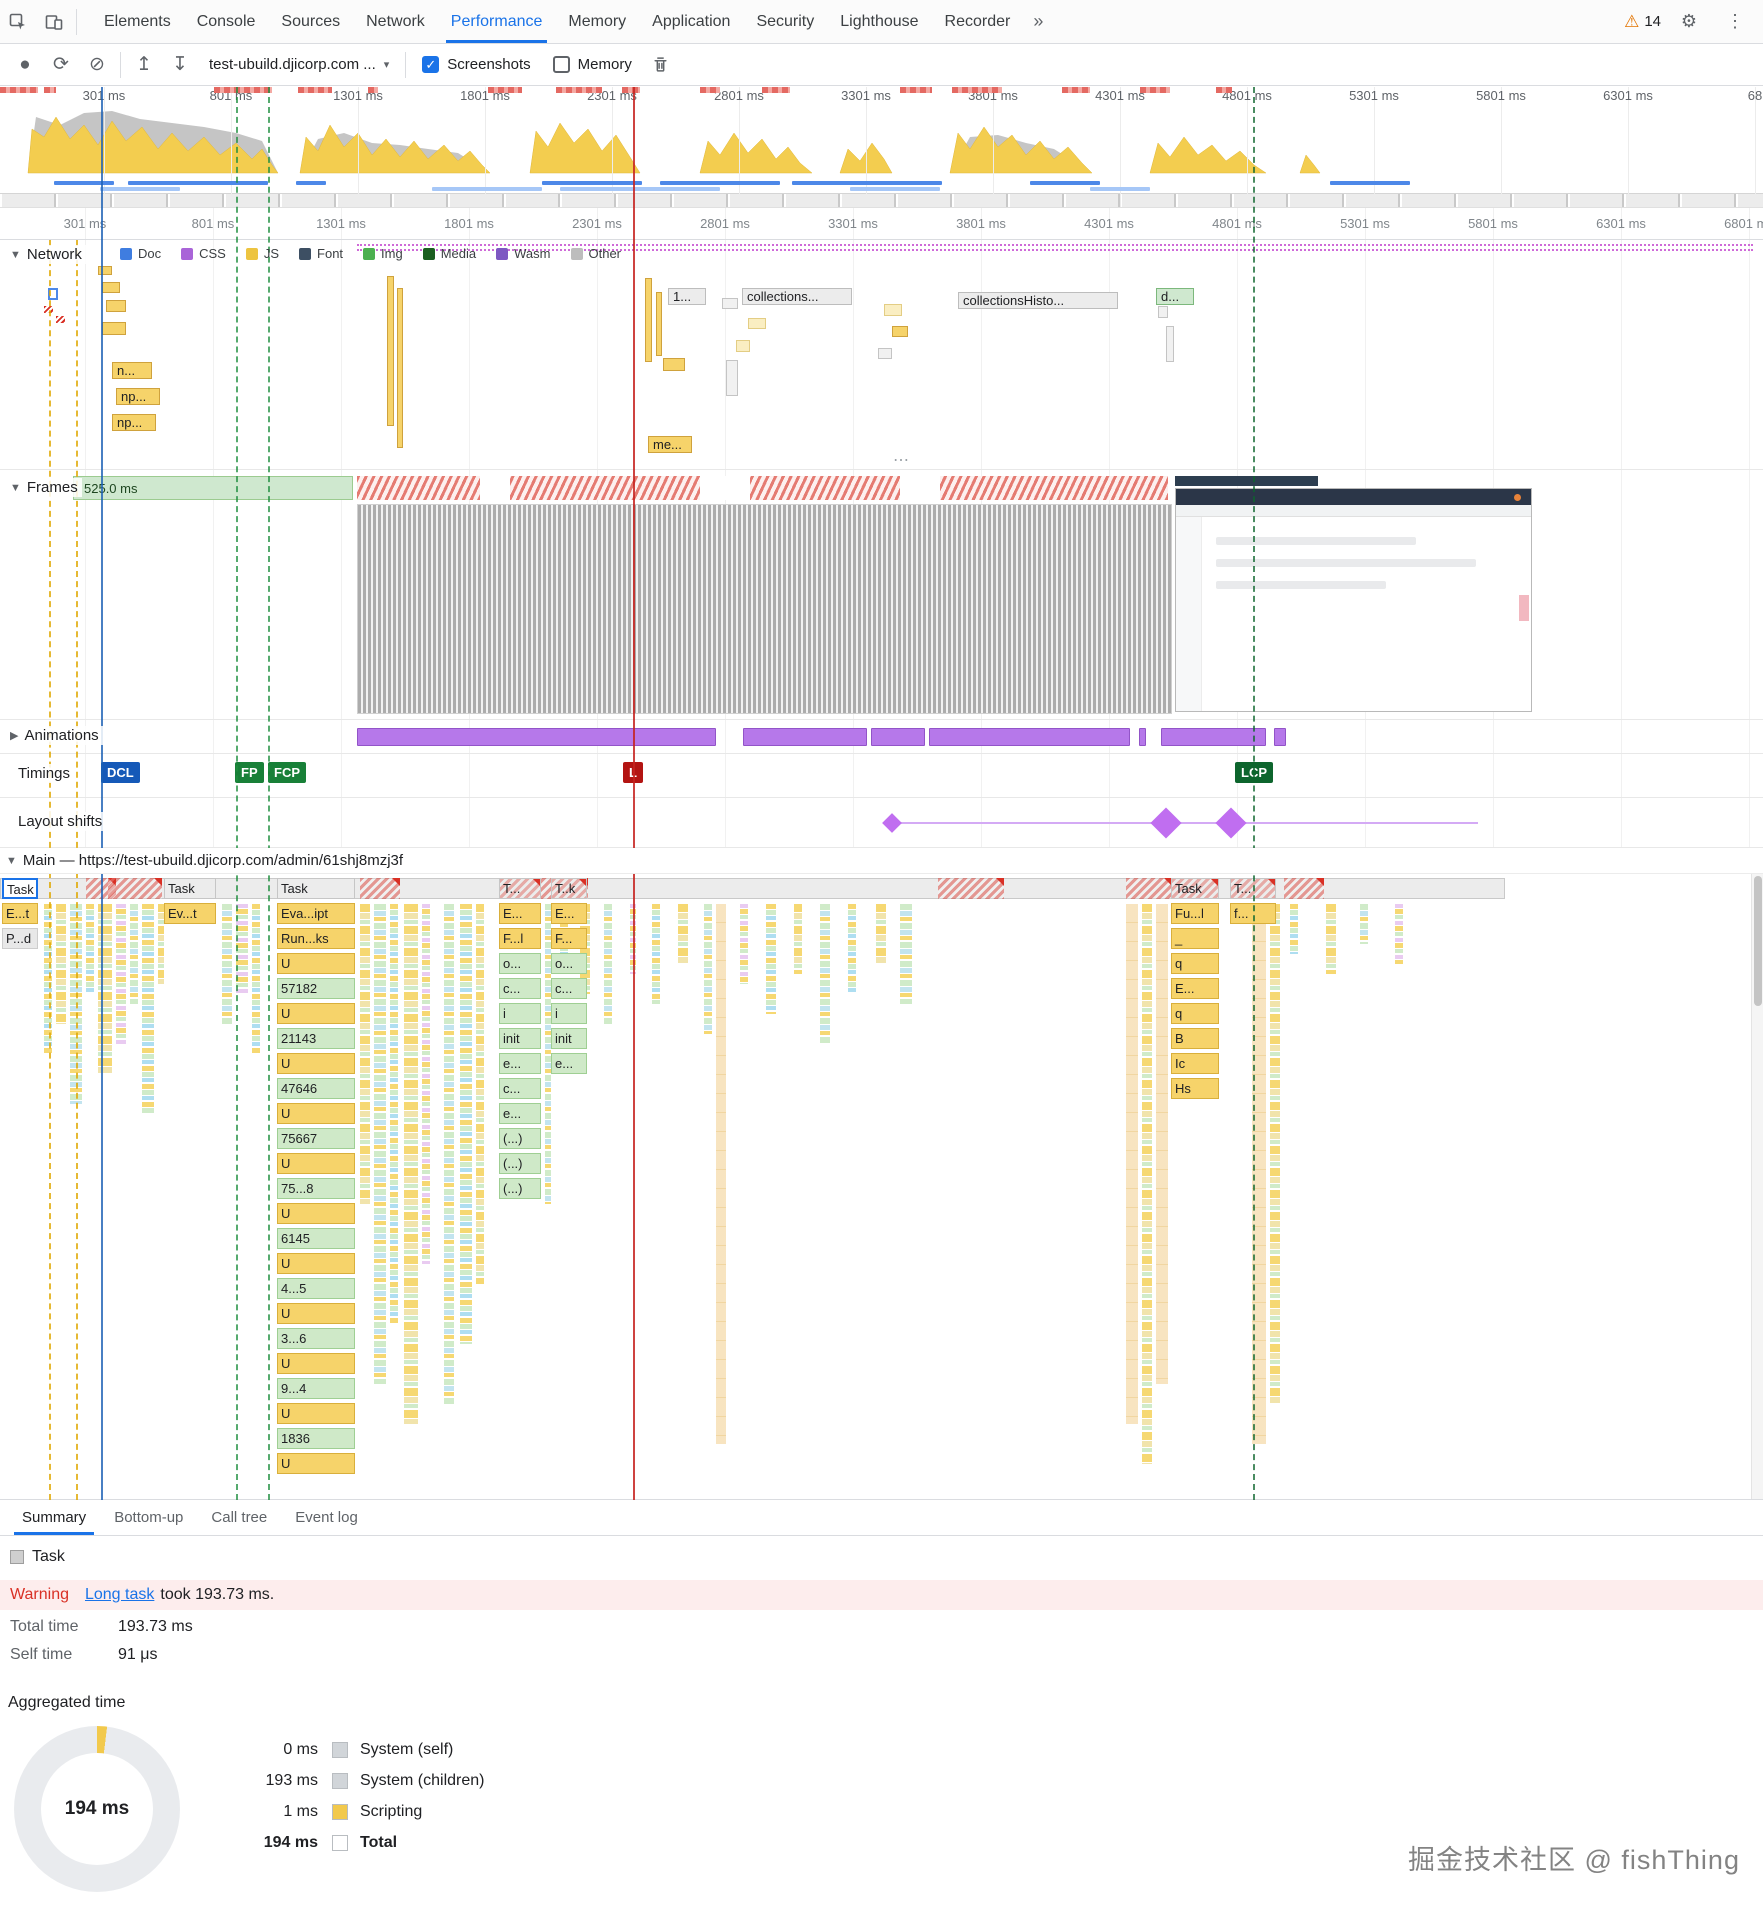 The width and height of the screenshot is (1763, 1910). What do you see at coordinates (54, 1517) in the screenshot?
I see `bottom-tab-summary: Summary` at bounding box center [54, 1517].